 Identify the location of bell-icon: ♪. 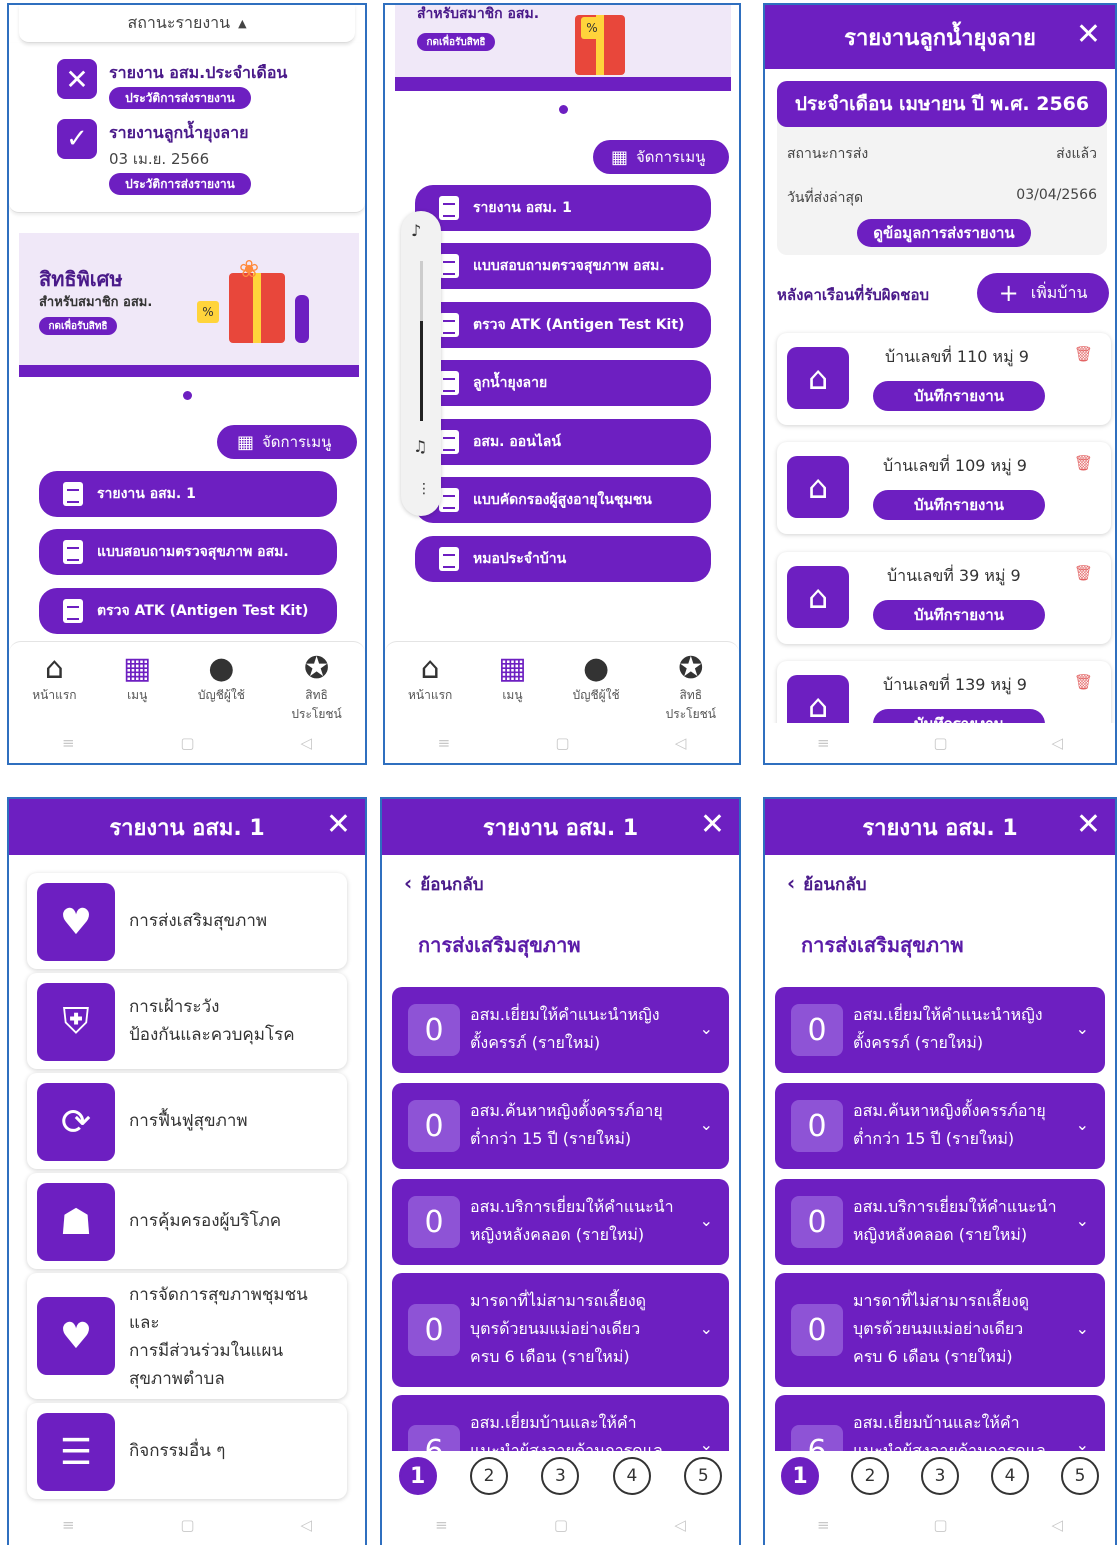
(416, 230).